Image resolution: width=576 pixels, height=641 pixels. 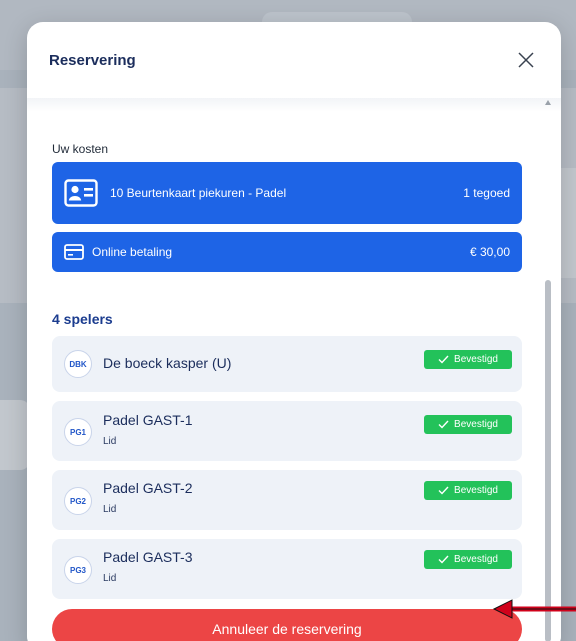 What do you see at coordinates (167, 363) in the screenshot?
I see `player-name: De boeck kasper (U)` at bounding box center [167, 363].